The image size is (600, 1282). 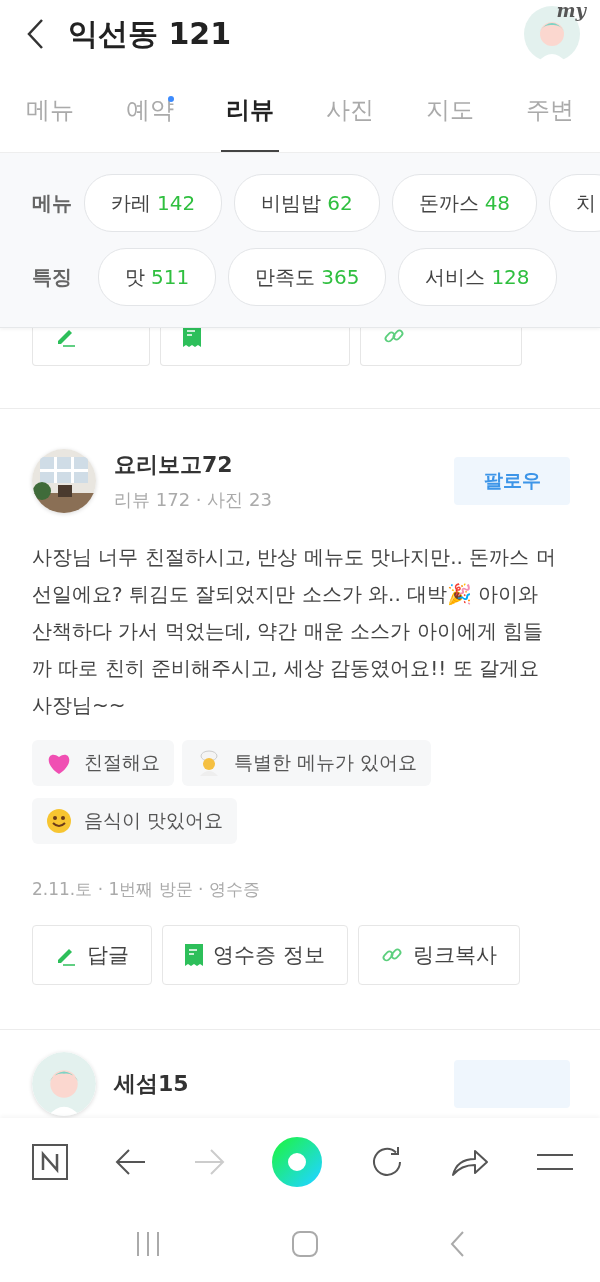 What do you see at coordinates (130, 1162) in the screenshot?
I see `back-arrow-icon` at bounding box center [130, 1162].